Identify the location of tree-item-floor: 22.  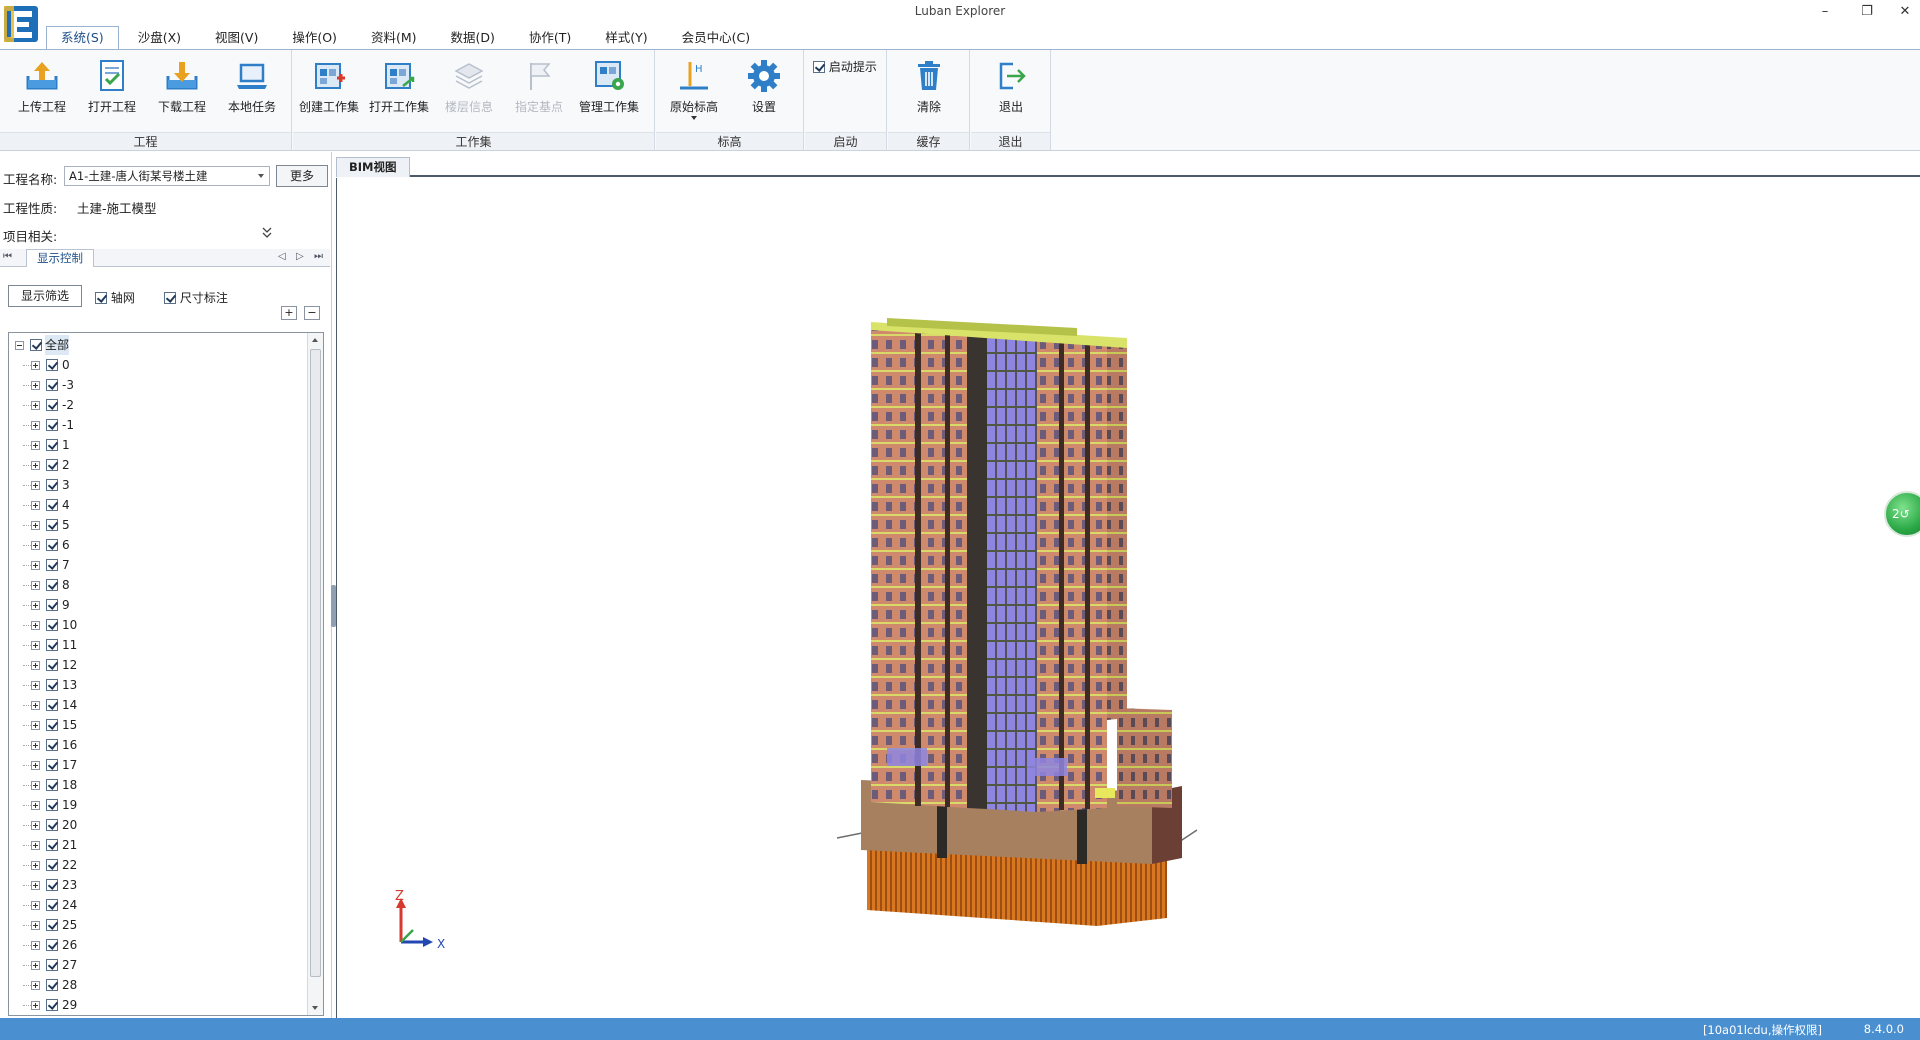
(158, 865).